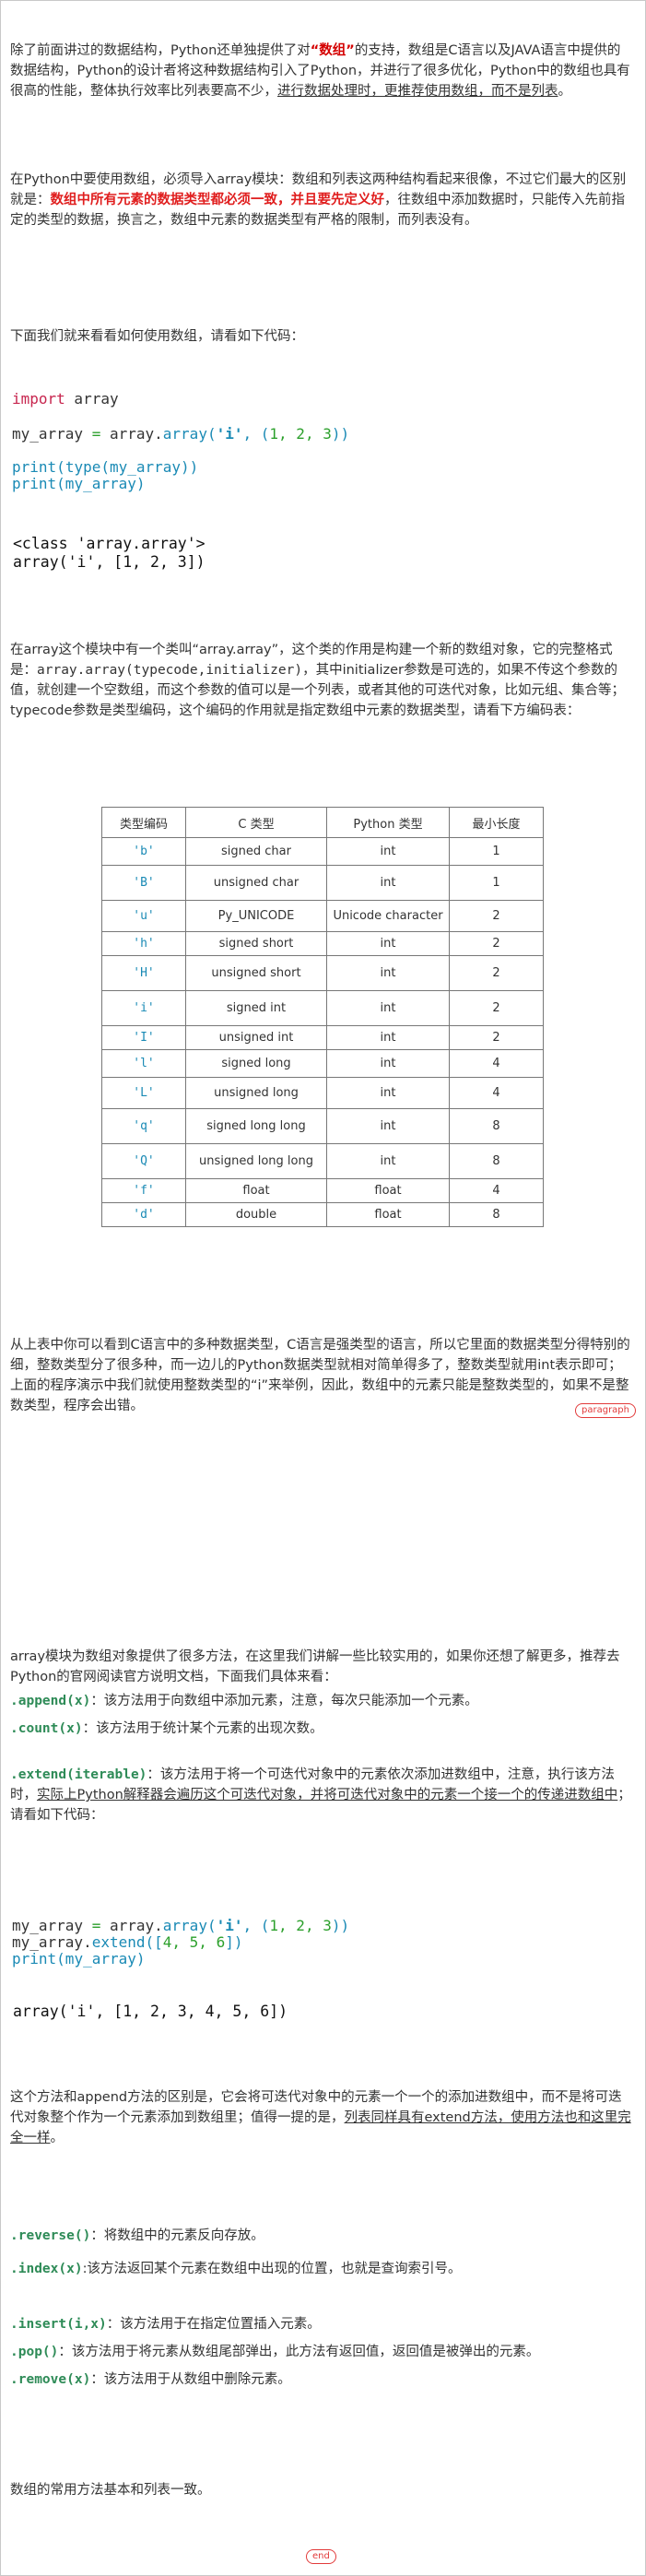  What do you see at coordinates (323, 1037) in the screenshot?
I see `table-row: 'I' unsigned int int 2` at bounding box center [323, 1037].